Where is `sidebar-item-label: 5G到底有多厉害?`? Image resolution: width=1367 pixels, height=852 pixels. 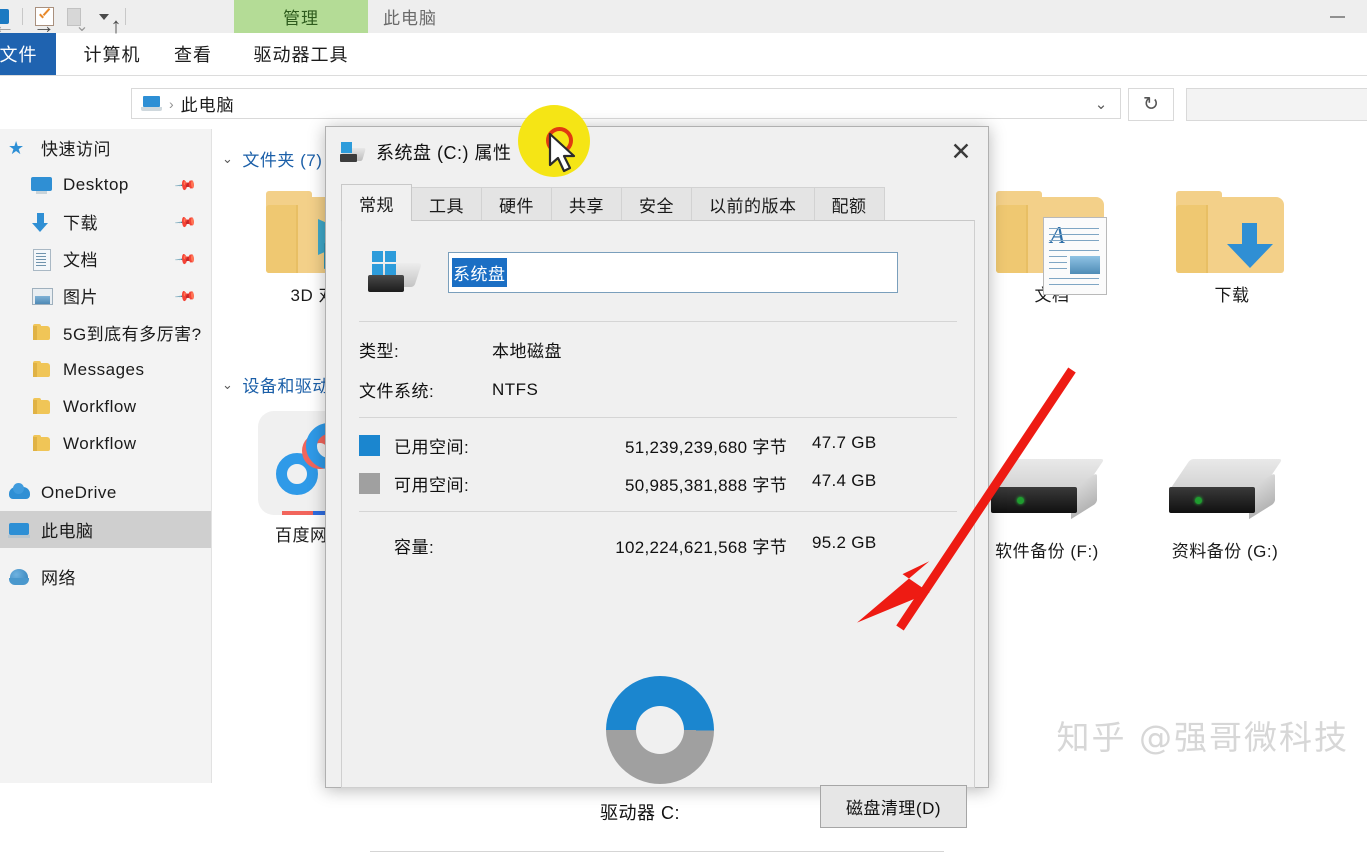
sidebar-item-label: 5G到底有多厉害? is located at coordinates (132, 334).